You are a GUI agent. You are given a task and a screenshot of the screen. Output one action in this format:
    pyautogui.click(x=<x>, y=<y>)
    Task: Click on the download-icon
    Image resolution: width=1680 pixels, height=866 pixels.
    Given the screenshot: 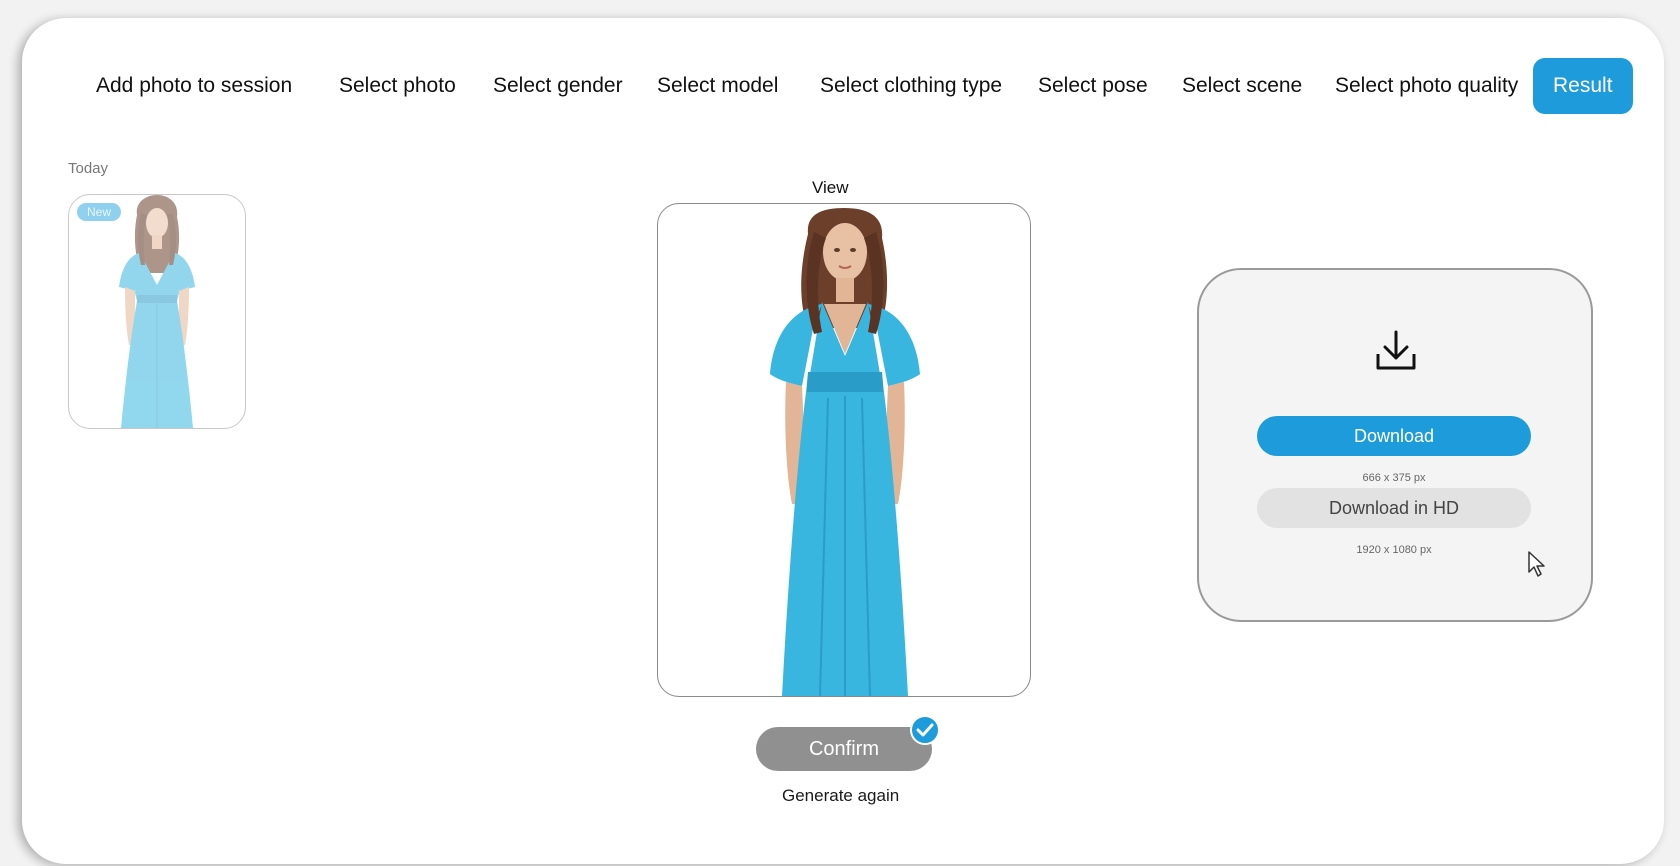 What is the action you would take?
    pyautogui.click(x=1396, y=350)
    